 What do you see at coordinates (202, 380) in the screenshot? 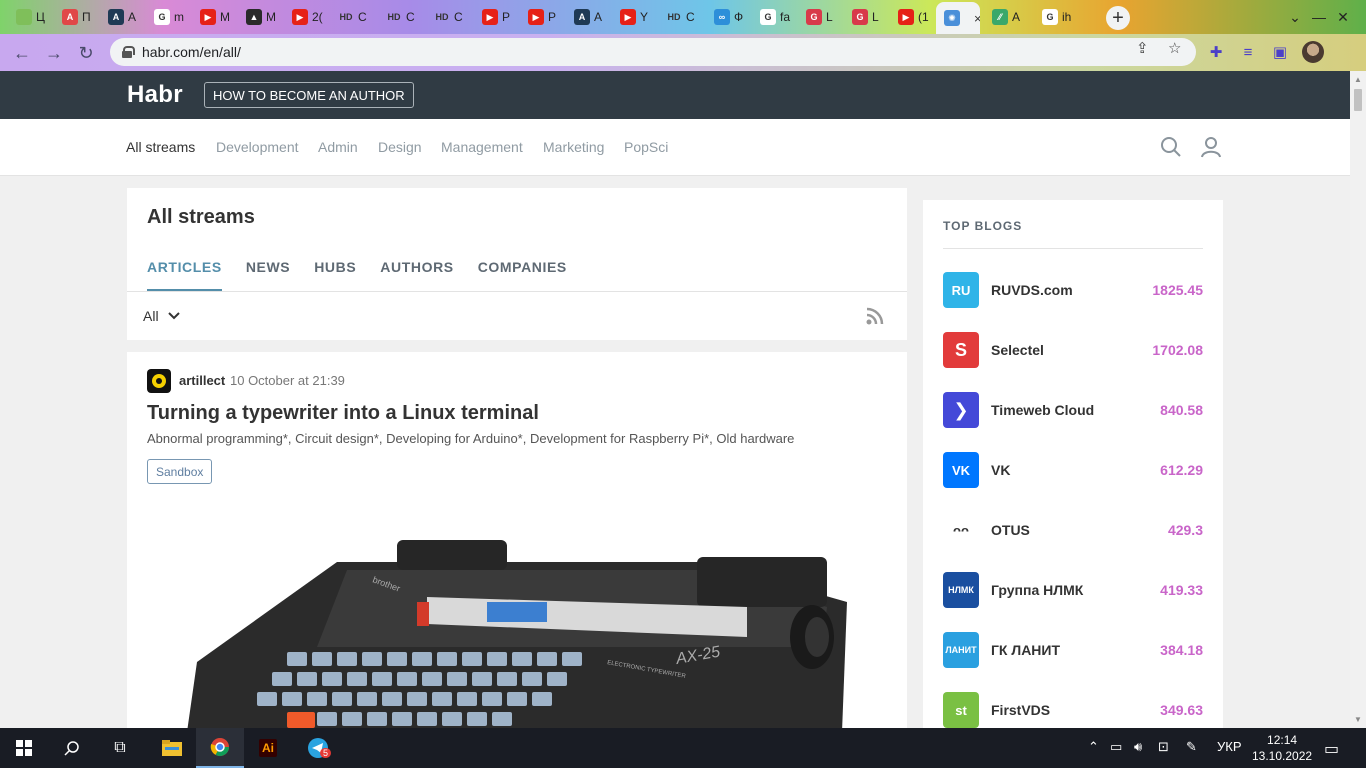
I see `article-author: artillect` at bounding box center [202, 380].